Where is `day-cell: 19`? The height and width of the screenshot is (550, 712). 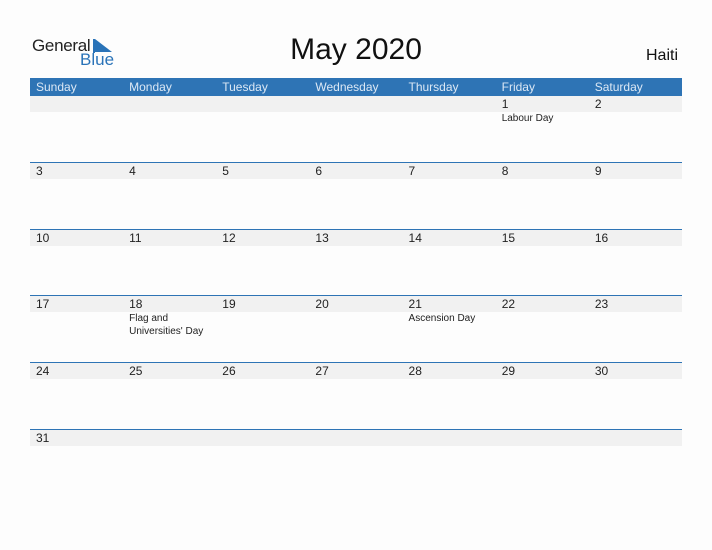
day-cell: 19 is located at coordinates (262, 329).